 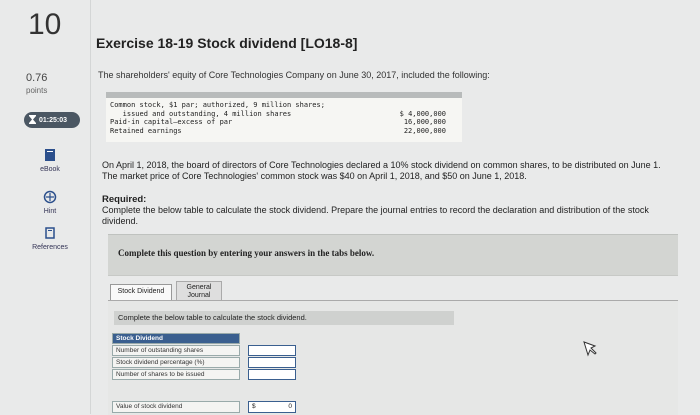 I want to click on ebook-label: eBook, so click(x=50, y=169).